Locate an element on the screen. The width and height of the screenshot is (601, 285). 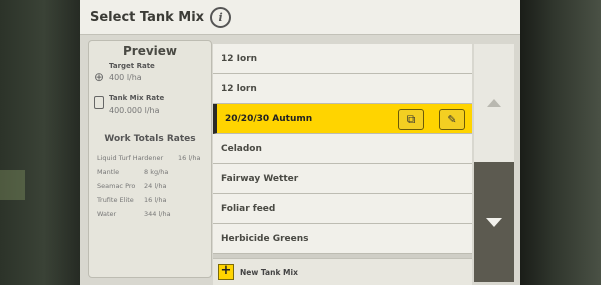
scroll-down-icon is located at coordinates (494, 222).